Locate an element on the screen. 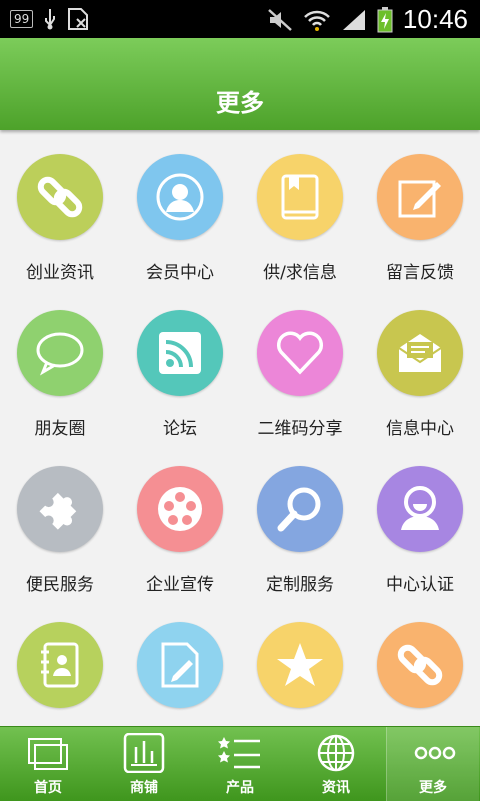  book-icon is located at coordinates (300, 197).